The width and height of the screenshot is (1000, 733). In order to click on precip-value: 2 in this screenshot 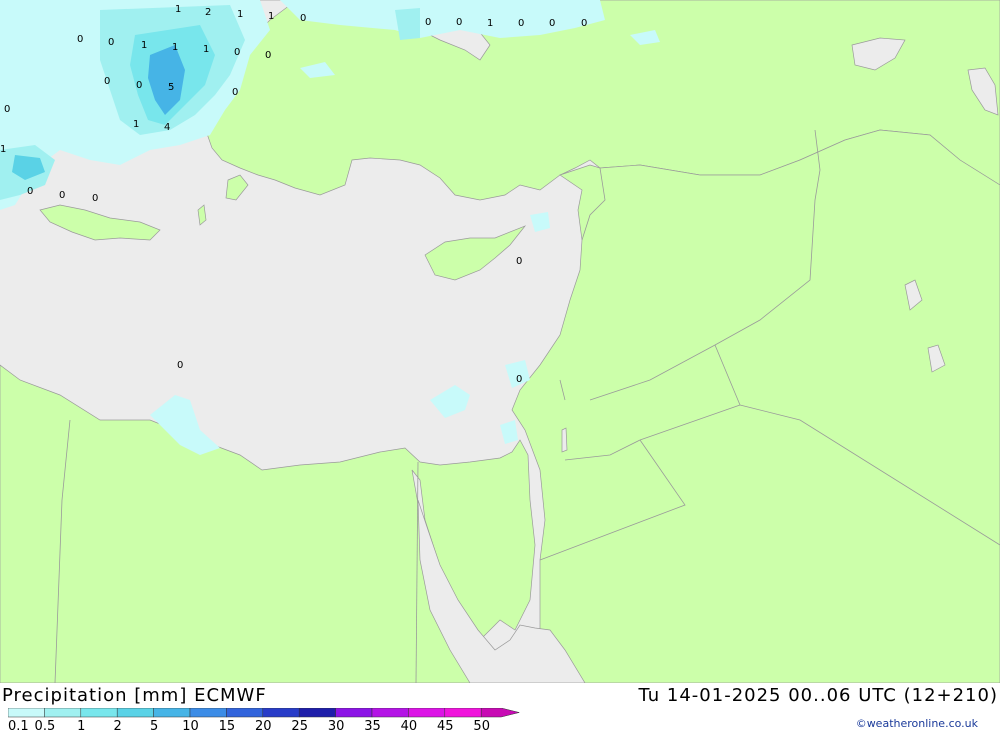, I will do `click(208, 12)`.